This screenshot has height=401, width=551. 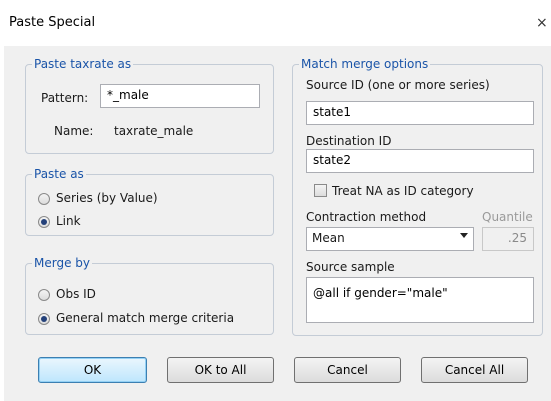 What do you see at coordinates (107, 198) in the screenshot?
I see `series-by-value-label: Series (by Value)` at bounding box center [107, 198].